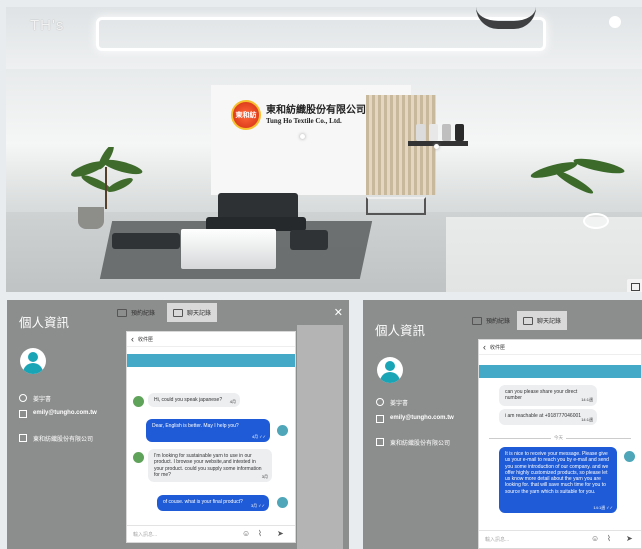 The height and width of the screenshot is (549, 642). Describe the element at coordinates (146, 241) in the screenshot. I see `ottoman-left` at that location.